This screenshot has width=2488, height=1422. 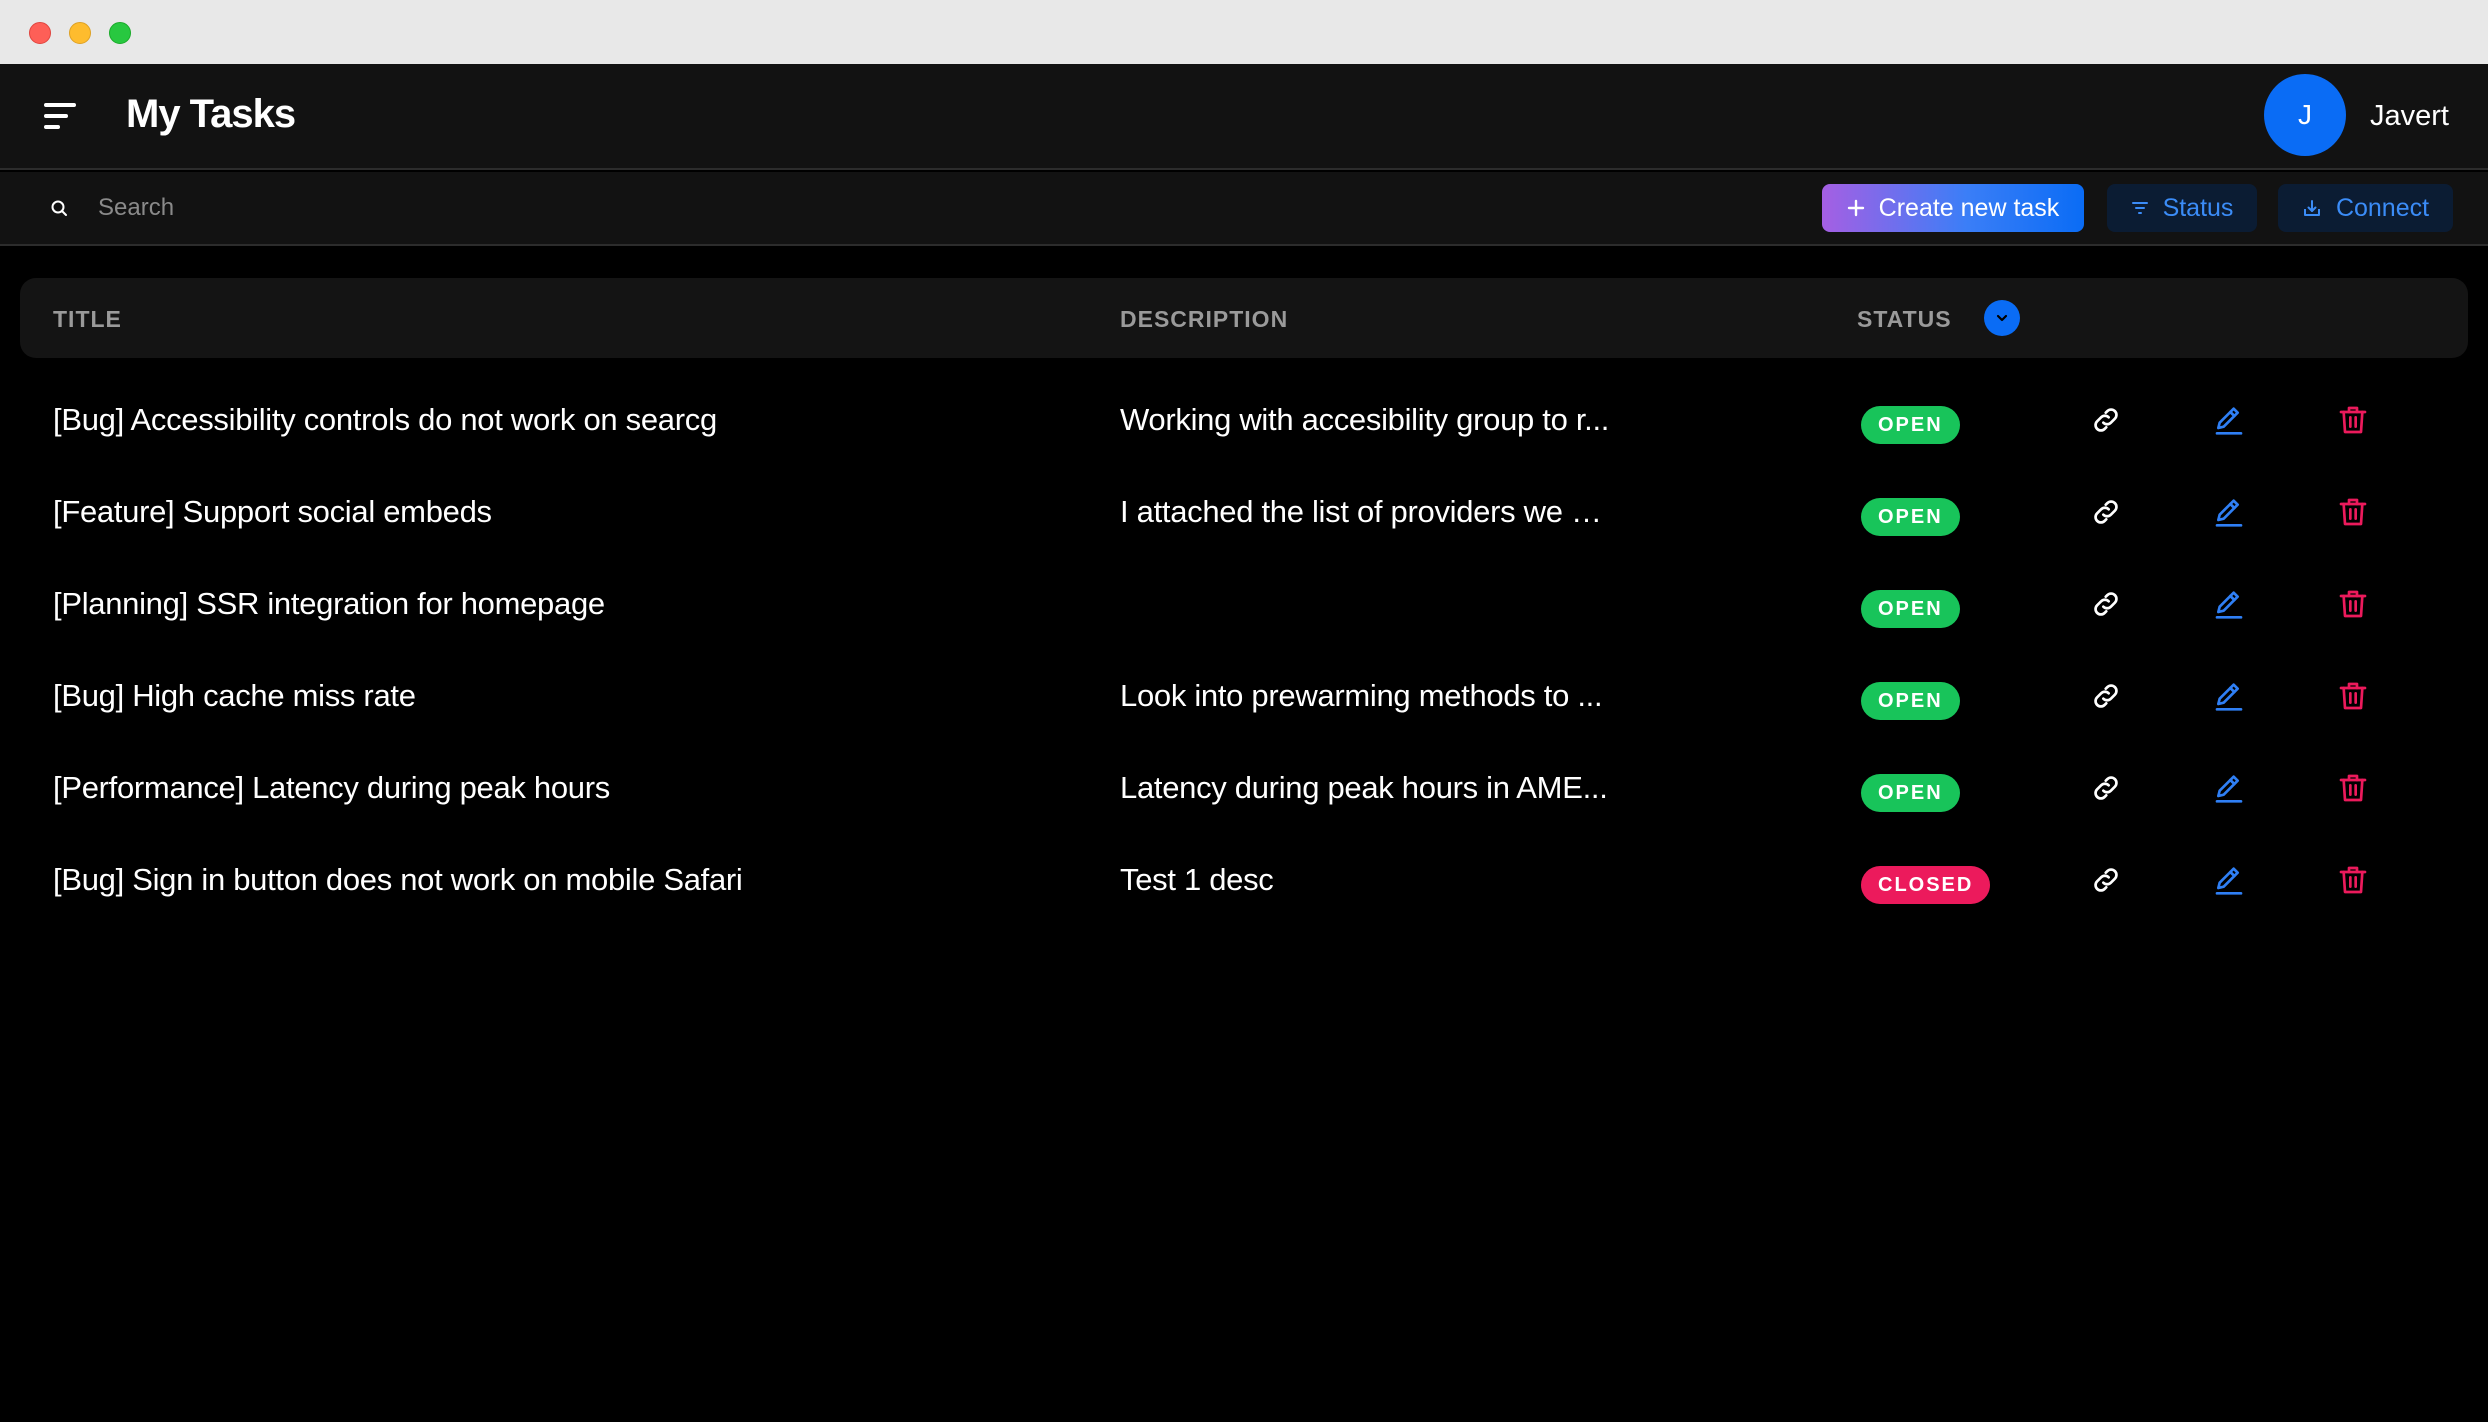 I want to click on page-title: My Tasks, so click(x=211, y=114).